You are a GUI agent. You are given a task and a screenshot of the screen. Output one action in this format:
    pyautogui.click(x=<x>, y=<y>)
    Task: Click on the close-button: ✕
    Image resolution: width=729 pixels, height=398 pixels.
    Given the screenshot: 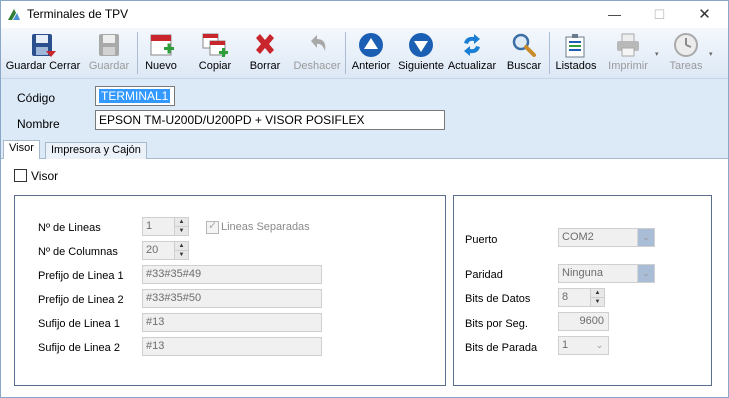 What is the action you would take?
    pyautogui.click(x=704, y=14)
    